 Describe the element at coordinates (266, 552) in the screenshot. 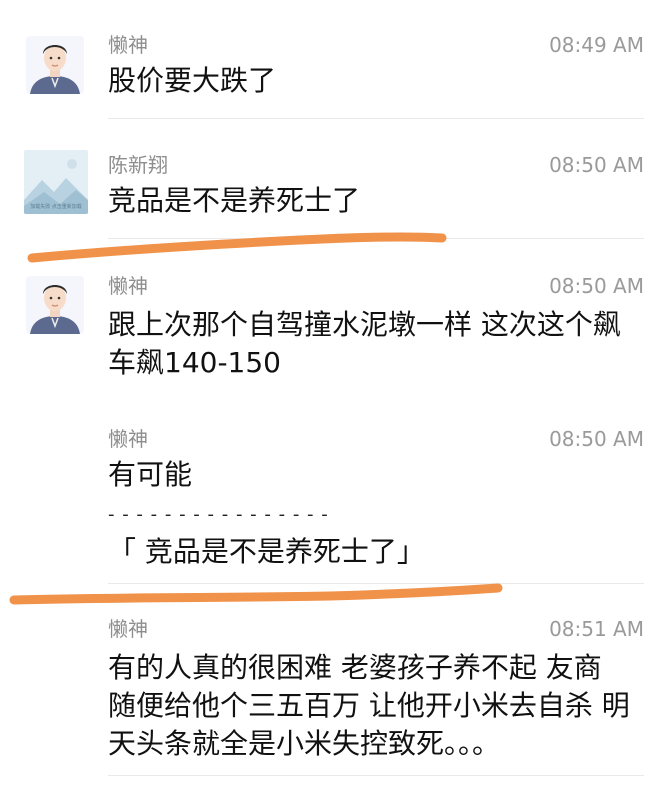

I see `quoted-message: 「 竞品是不是养死士了」` at that location.